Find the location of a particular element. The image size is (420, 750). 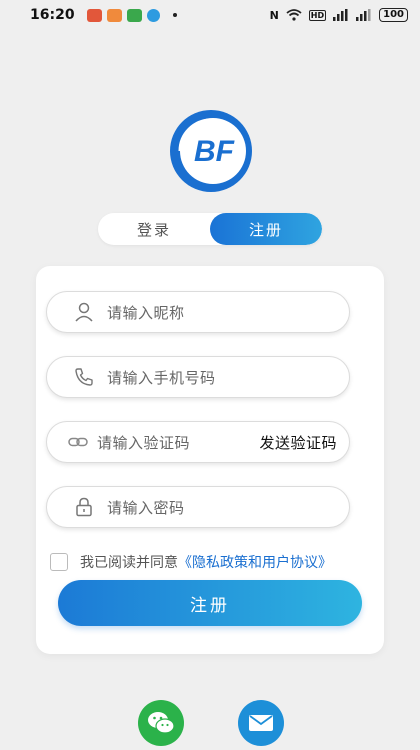

code-placeholder: 请输入验证码 is located at coordinates (144, 442).